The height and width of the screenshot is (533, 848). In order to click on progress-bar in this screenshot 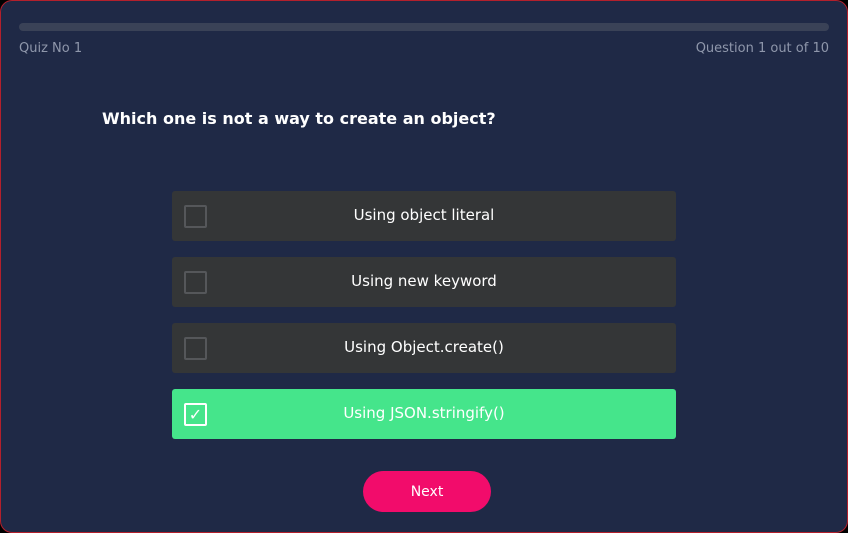, I will do `click(424, 27)`.